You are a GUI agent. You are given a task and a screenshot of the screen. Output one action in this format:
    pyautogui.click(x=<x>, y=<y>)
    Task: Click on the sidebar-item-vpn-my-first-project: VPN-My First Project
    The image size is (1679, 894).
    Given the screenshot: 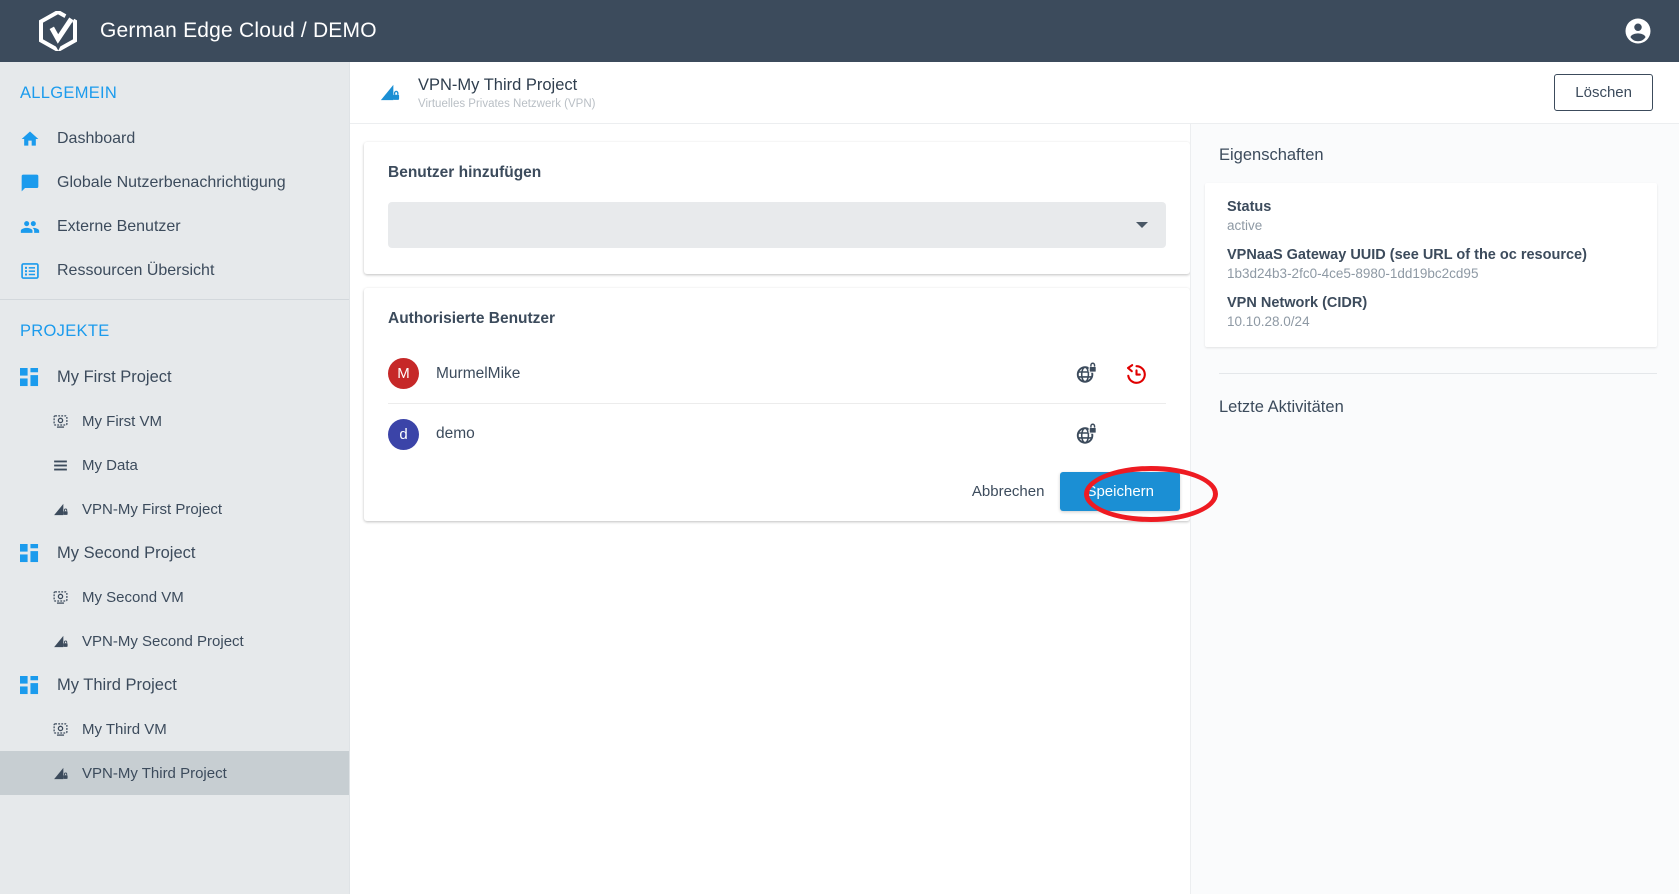 What is the action you would take?
    pyautogui.click(x=174, y=509)
    